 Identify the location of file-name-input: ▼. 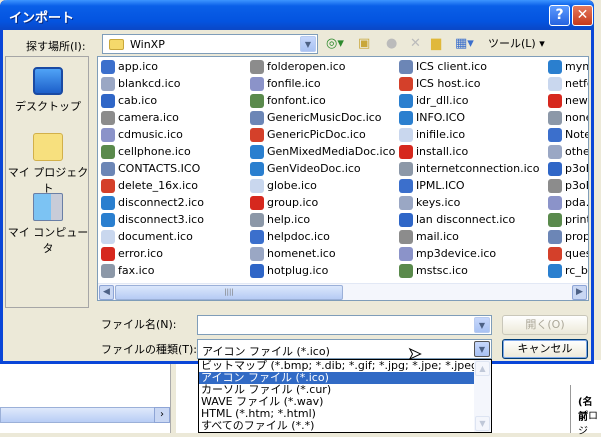
(344, 325).